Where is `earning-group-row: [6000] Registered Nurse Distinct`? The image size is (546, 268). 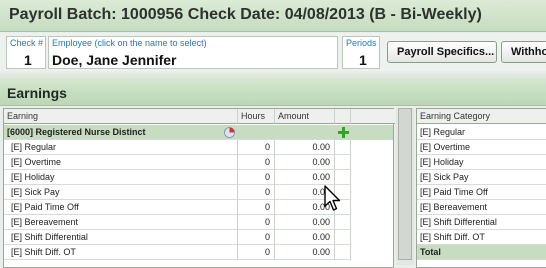
earning-group-row: [6000] Registered Nurse Distinct is located at coordinates (198, 132).